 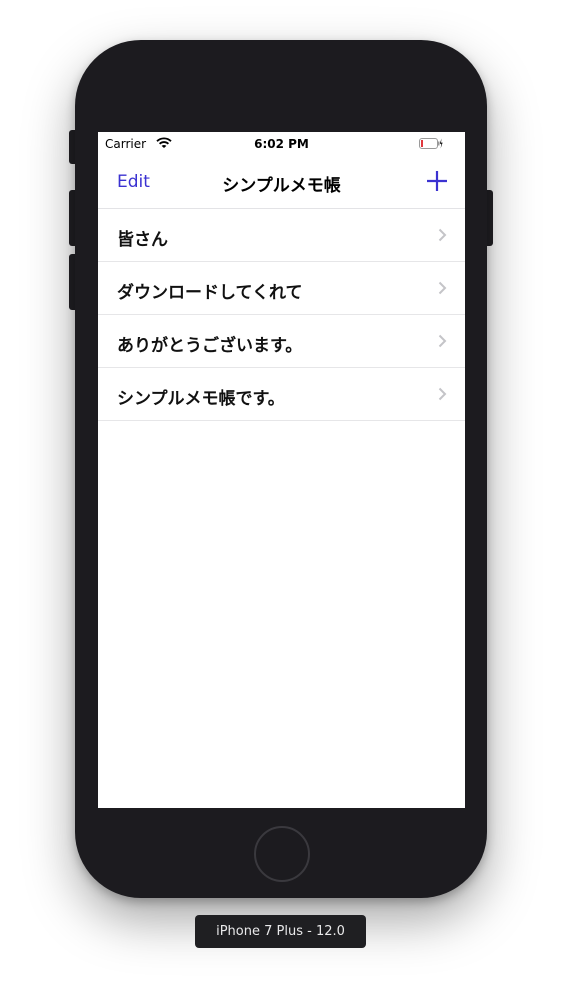 I want to click on status-time: 6:02 PM, so click(x=281, y=144).